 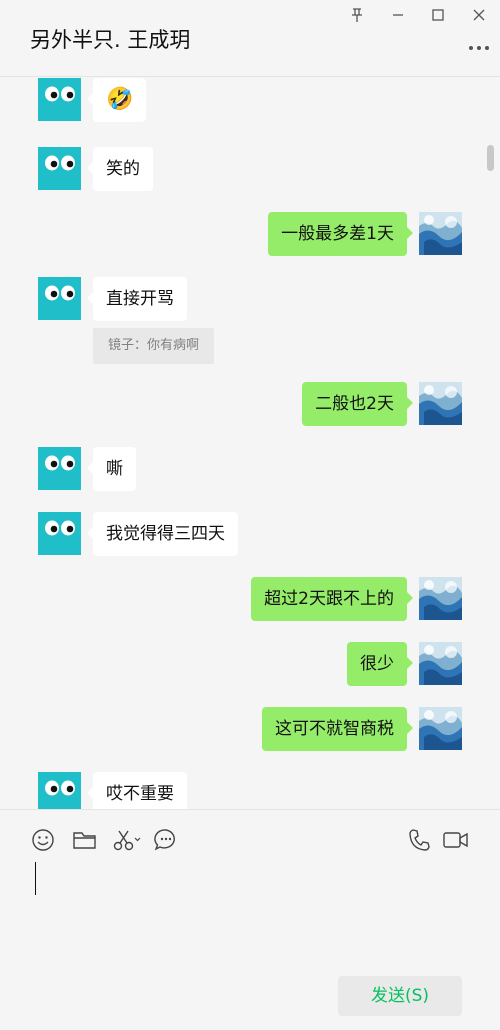 What do you see at coordinates (420, 840) in the screenshot?
I see `phone-icon` at bounding box center [420, 840].